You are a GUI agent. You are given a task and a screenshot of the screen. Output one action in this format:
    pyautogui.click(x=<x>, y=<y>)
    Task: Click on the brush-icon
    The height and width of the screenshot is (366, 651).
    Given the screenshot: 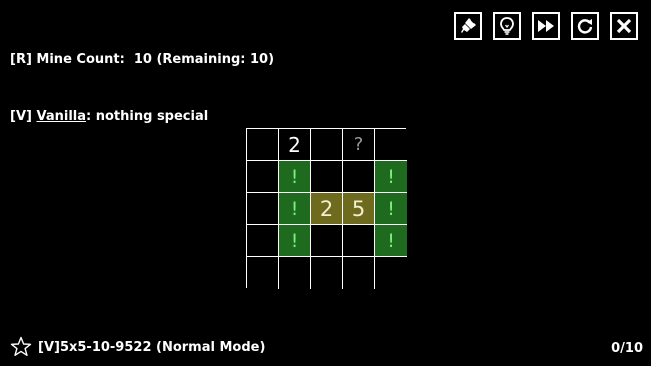 What is the action you would take?
    pyautogui.click(x=468, y=25)
    